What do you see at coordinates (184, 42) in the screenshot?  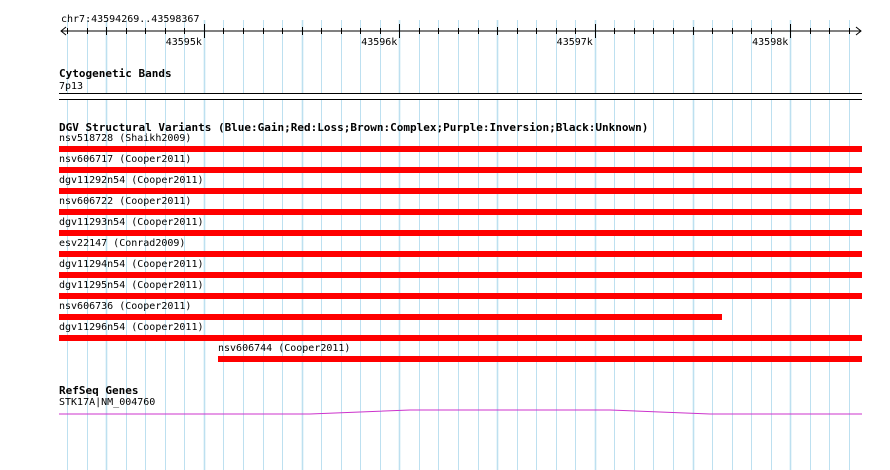 I see `ruler-tick-label: 43595k` at bounding box center [184, 42].